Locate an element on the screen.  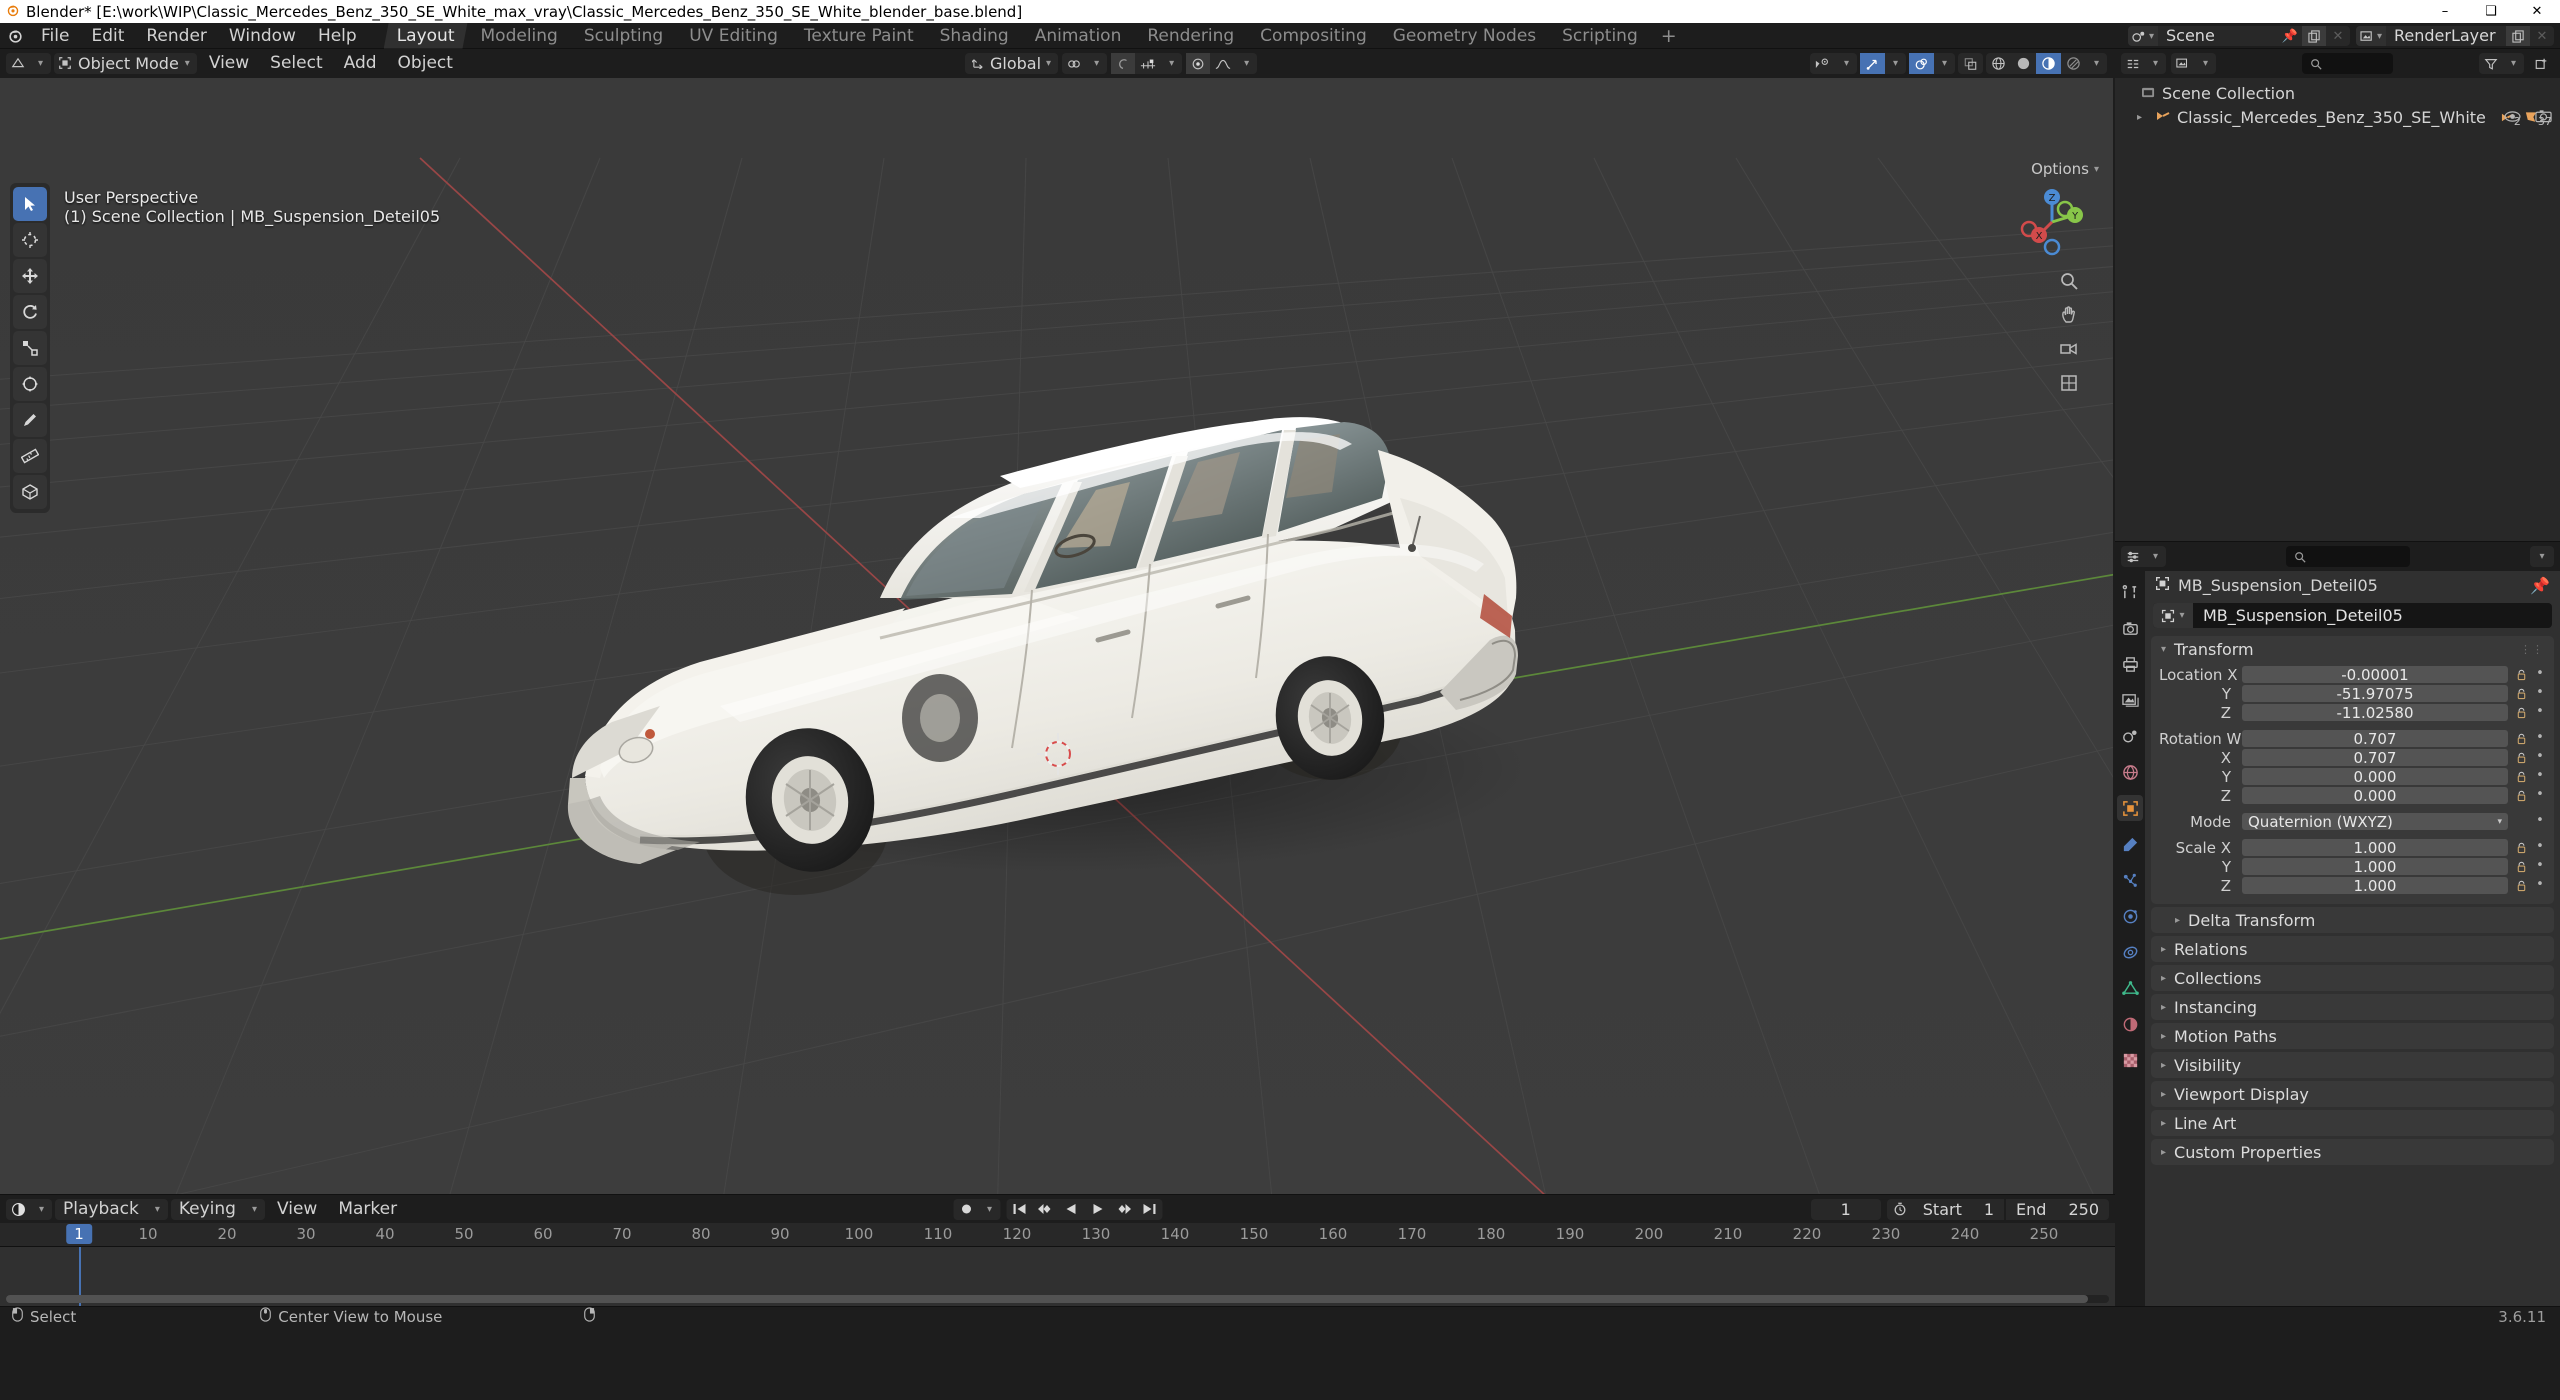
location-y-field: -51.97075 is located at coordinates (2375, 694).